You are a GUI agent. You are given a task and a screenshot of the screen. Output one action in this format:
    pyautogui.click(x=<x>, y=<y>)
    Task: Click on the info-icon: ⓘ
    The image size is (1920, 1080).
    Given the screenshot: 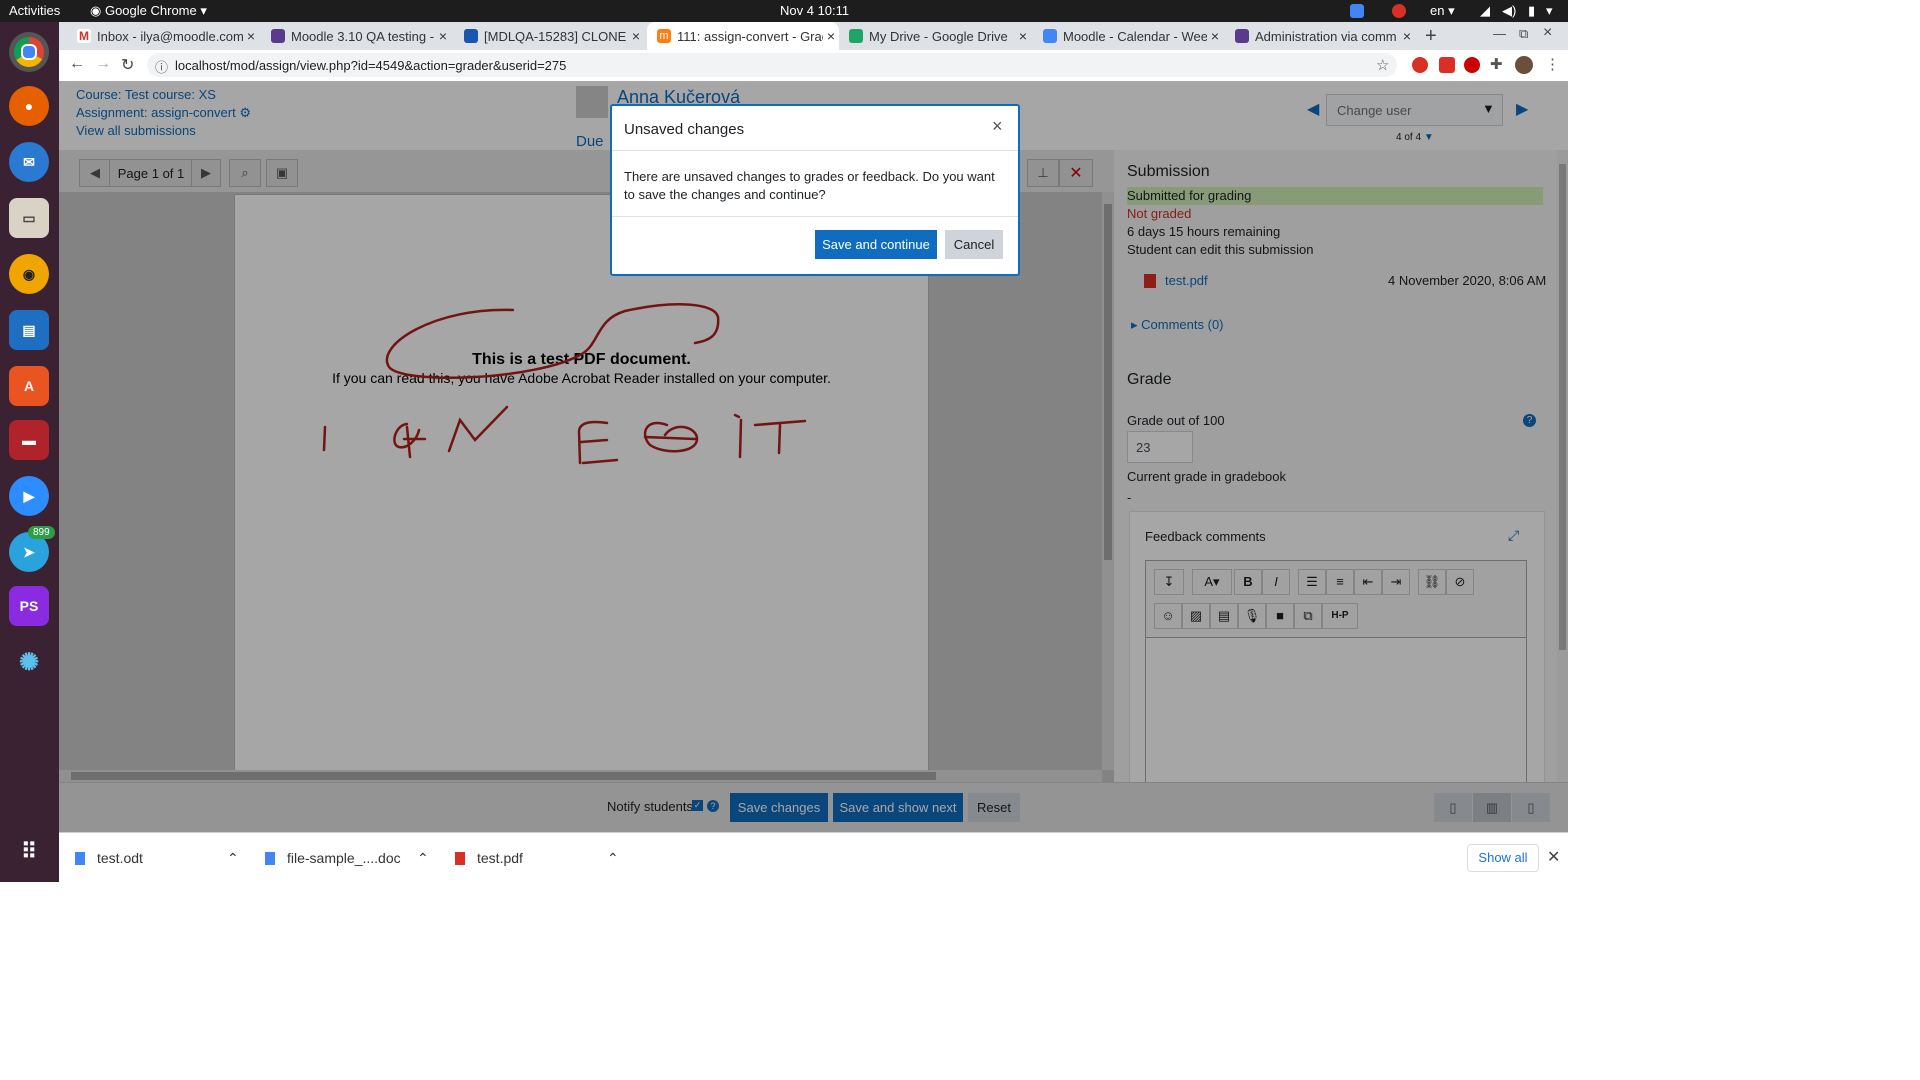 What is the action you would take?
    pyautogui.click(x=161, y=66)
    